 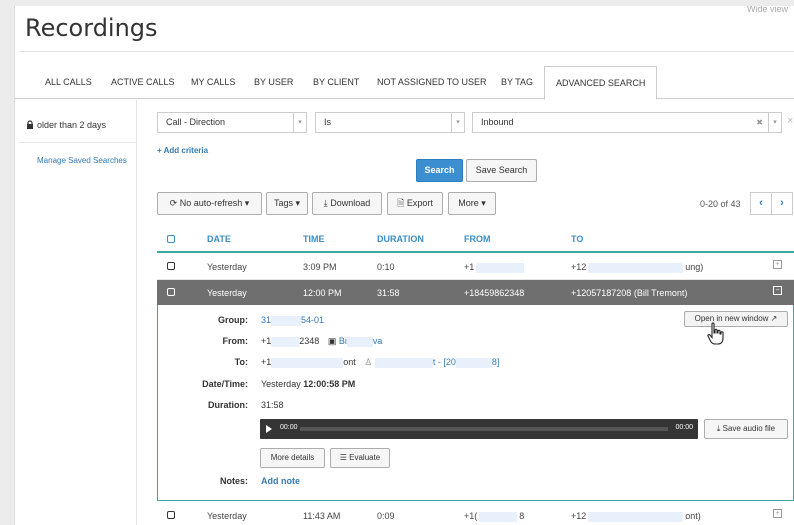 I want to click on to-user-link: t - [20, so click(x=444, y=362).